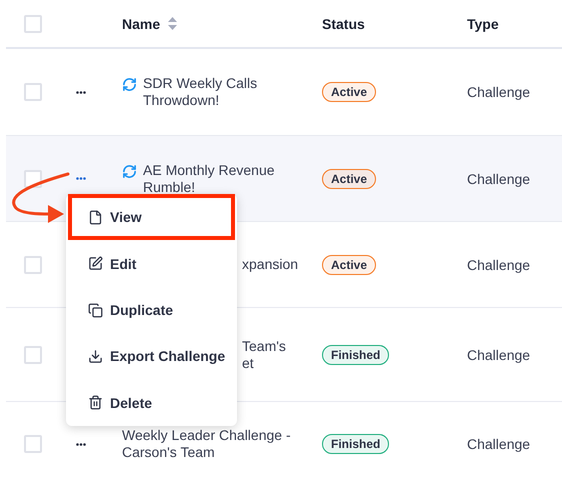  What do you see at coordinates (482, 24) in the screenshot?
I see `column-header: Type` at bounding box center [482, 24].